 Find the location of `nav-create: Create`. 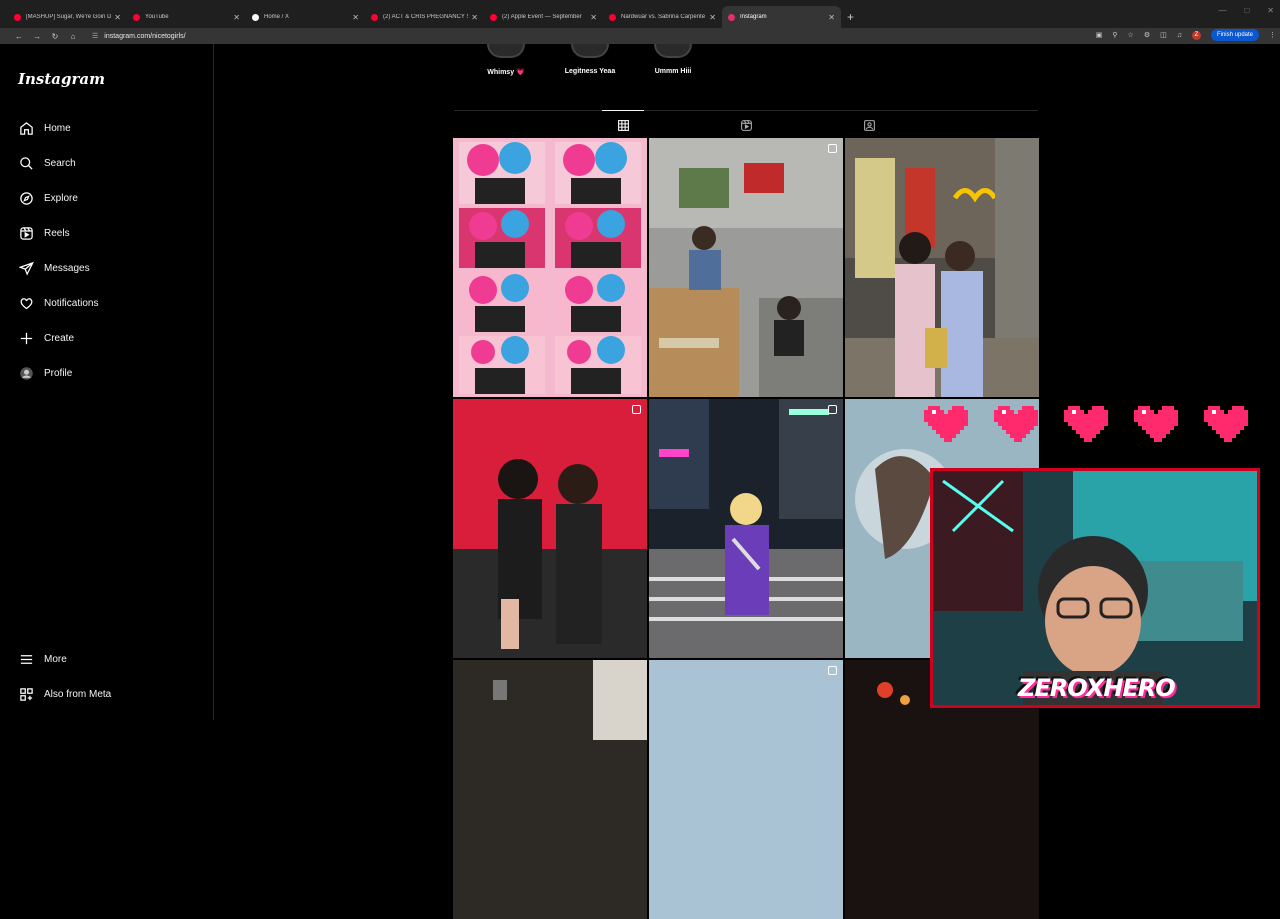

nav-create: Create is located at coordinates (46, 338).